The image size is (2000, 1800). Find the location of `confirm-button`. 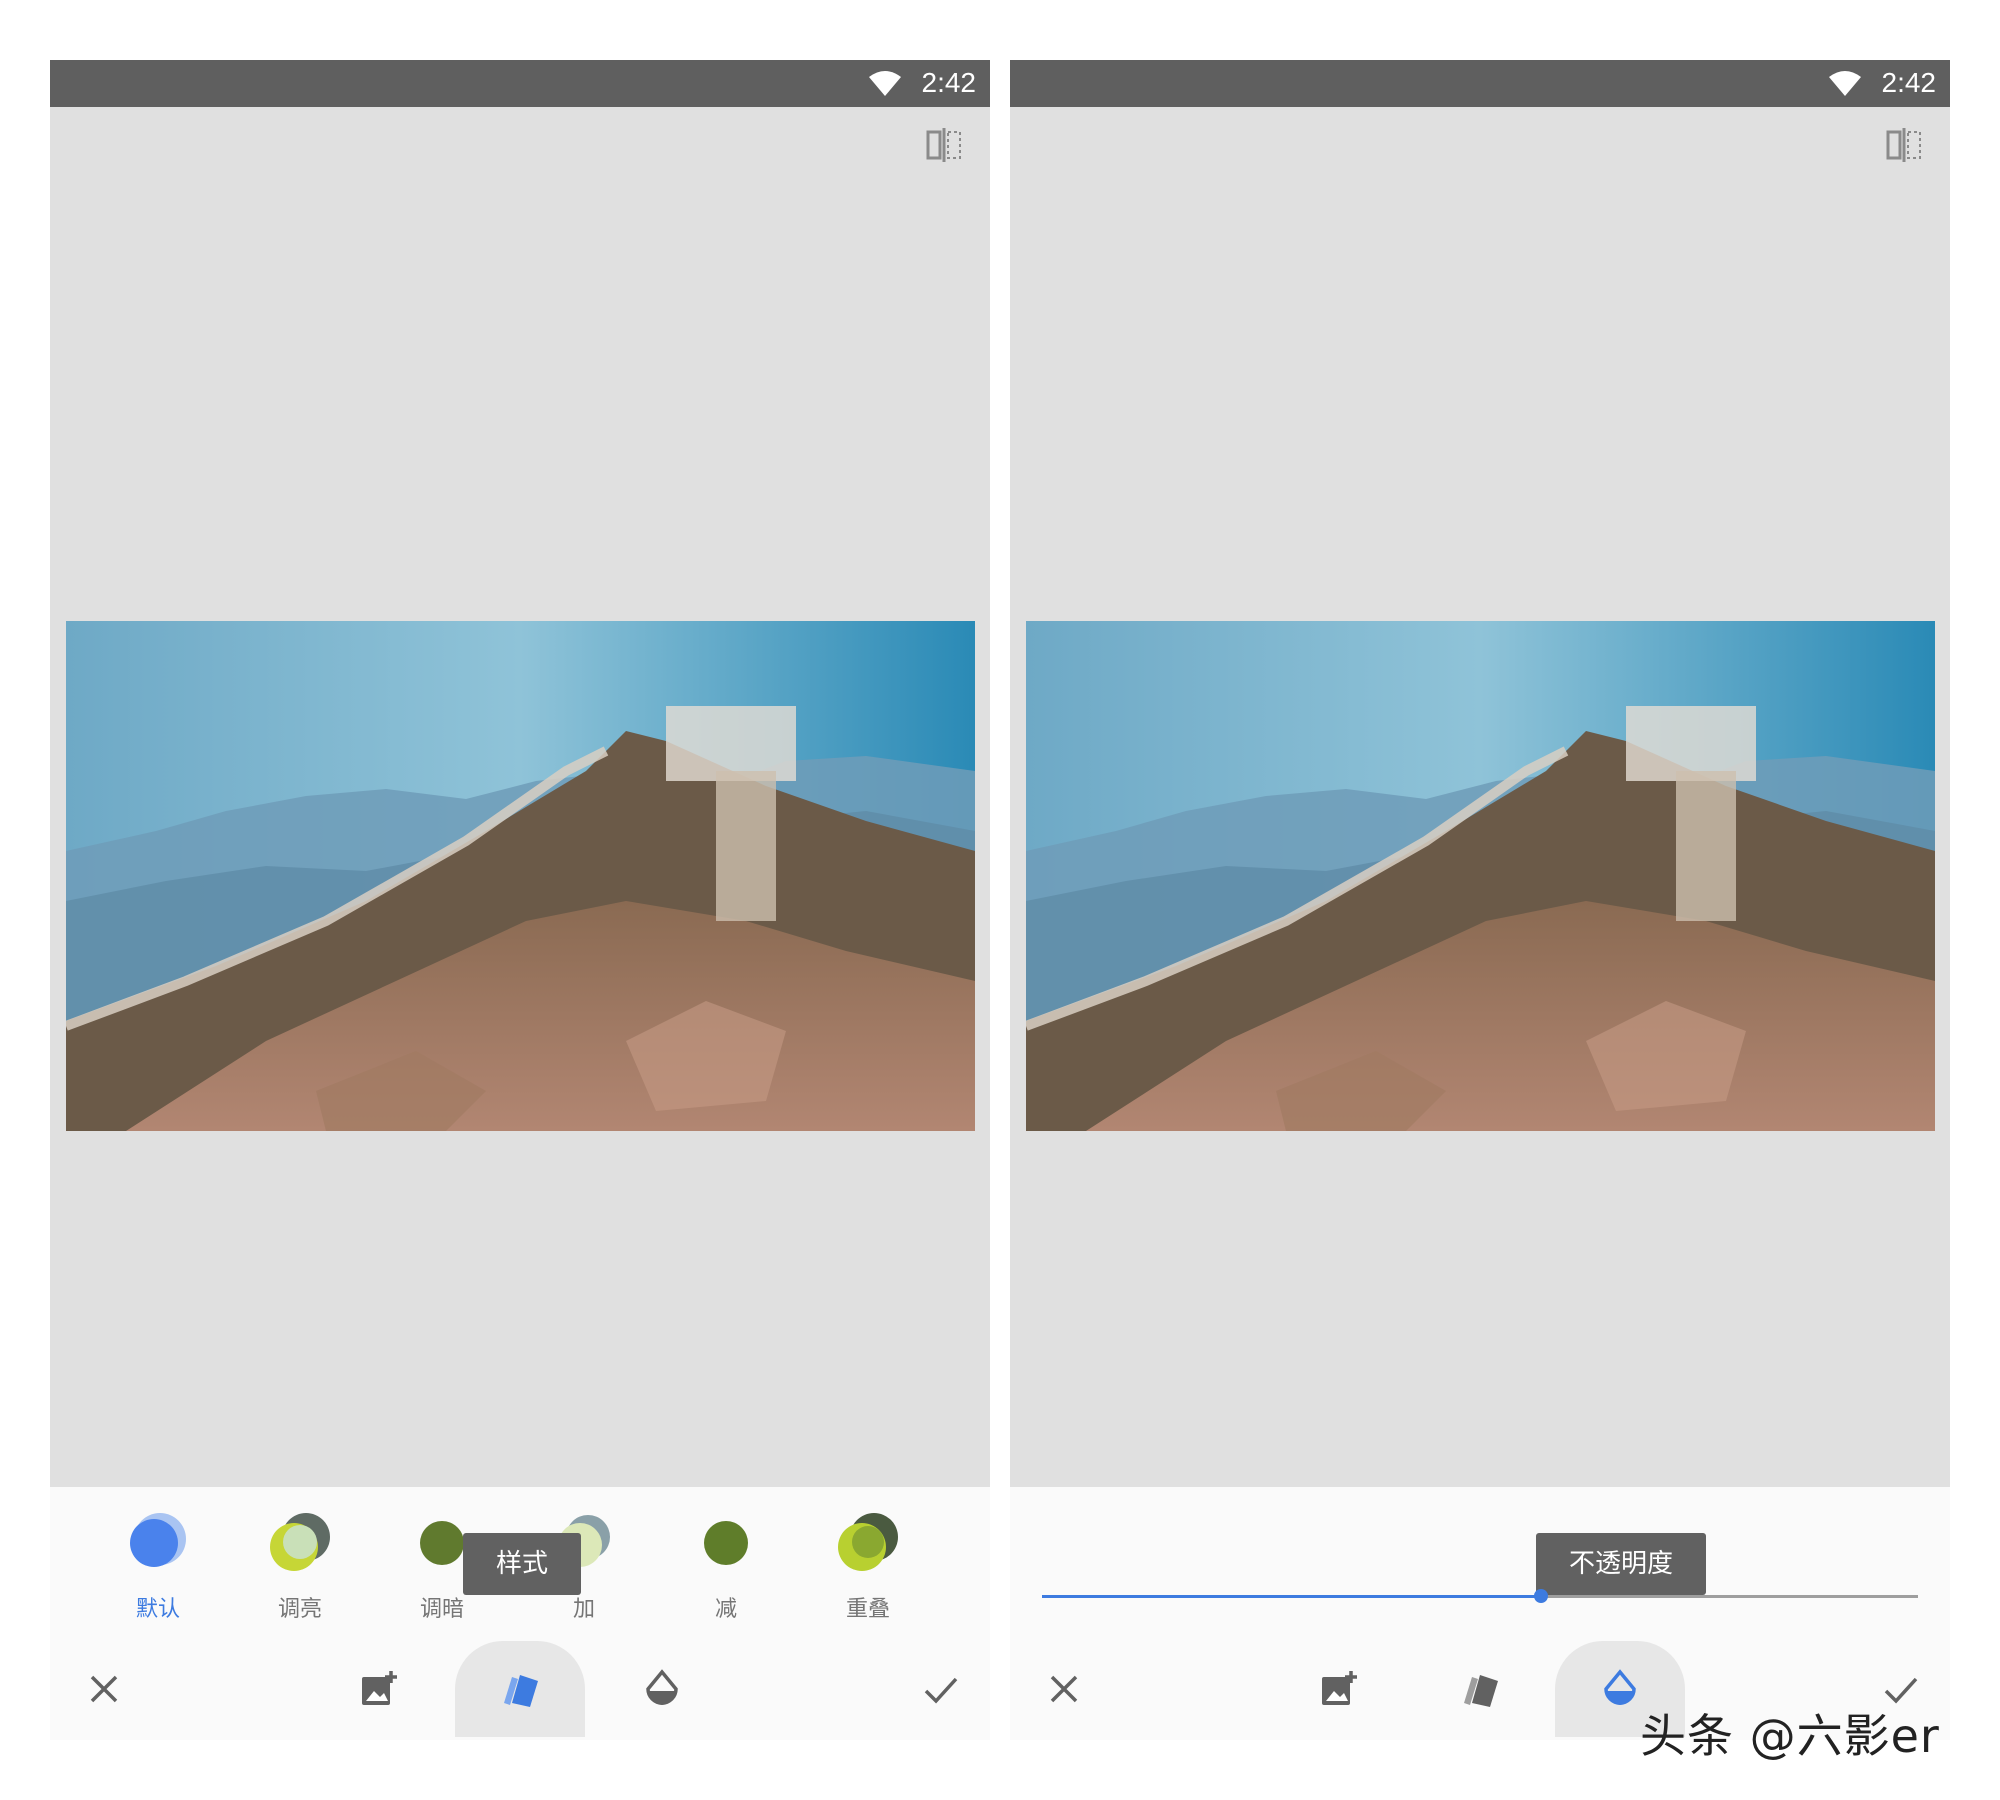

confirm-button is located at coordinates (940, 1689).